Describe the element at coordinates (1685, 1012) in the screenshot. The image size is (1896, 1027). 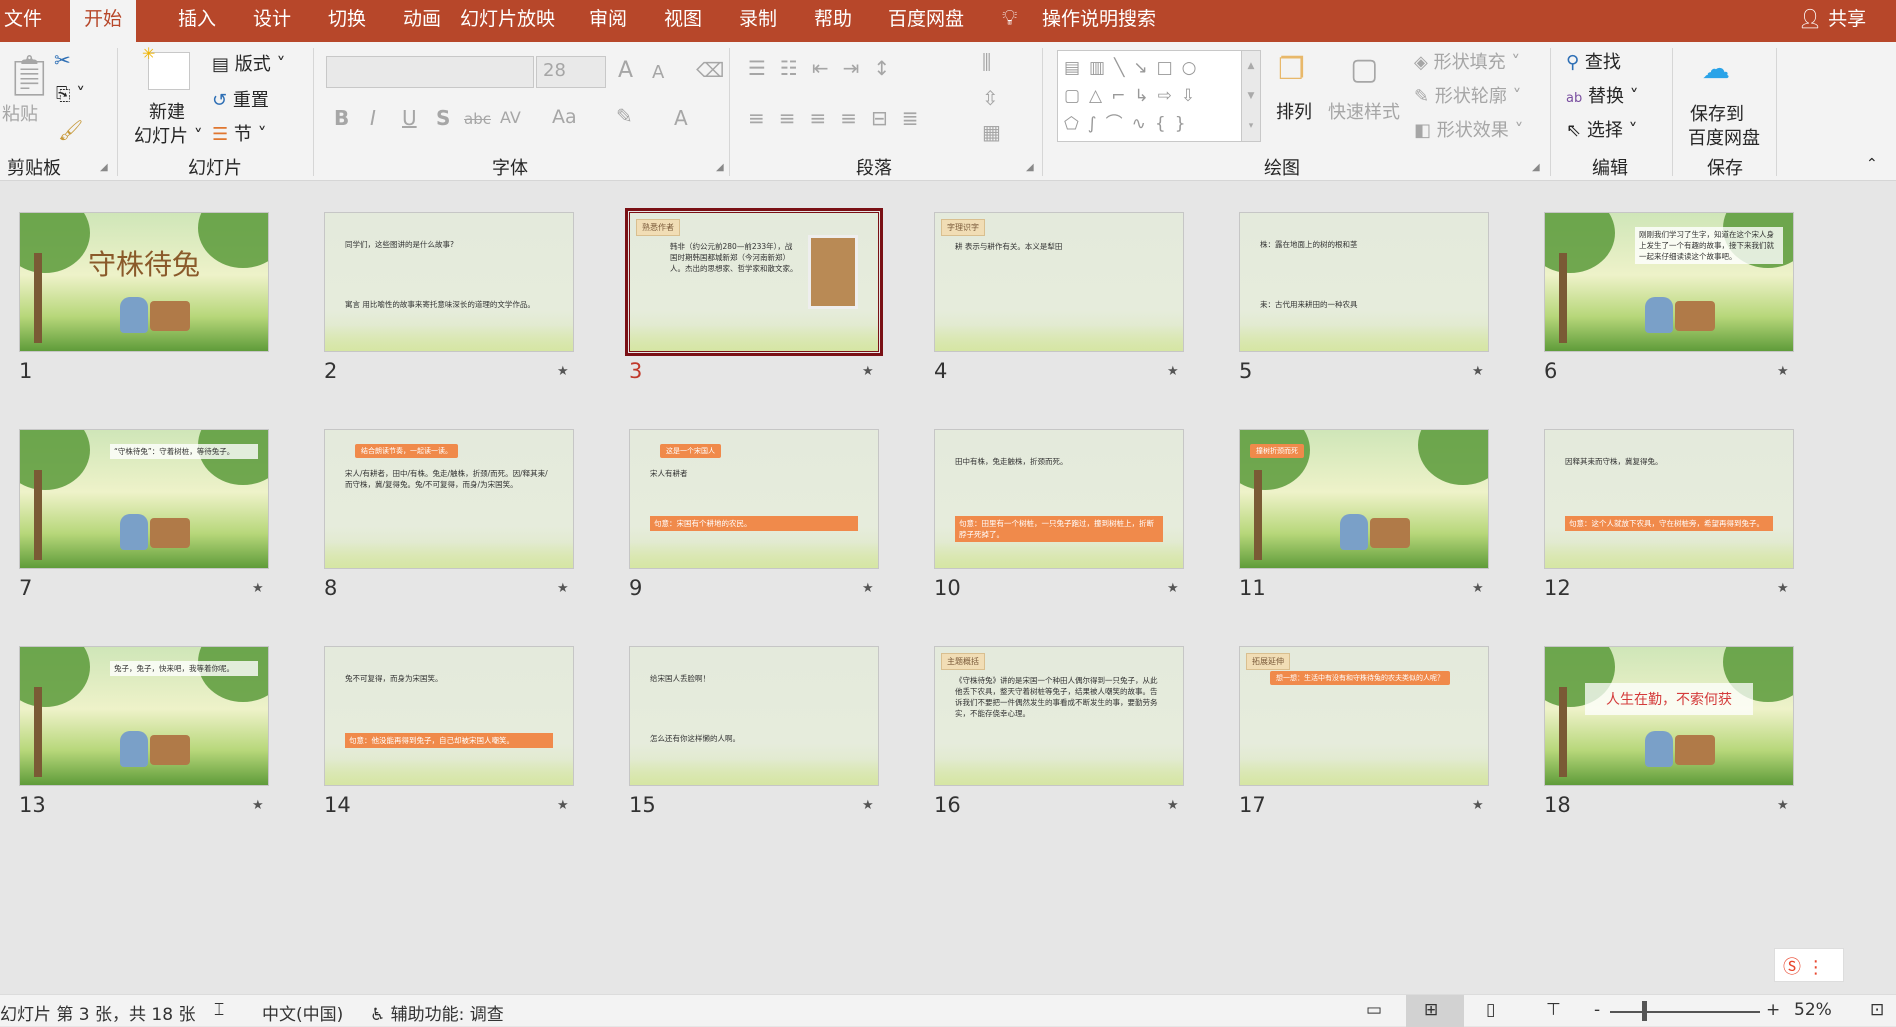
I see `zoom-slider` at that location.